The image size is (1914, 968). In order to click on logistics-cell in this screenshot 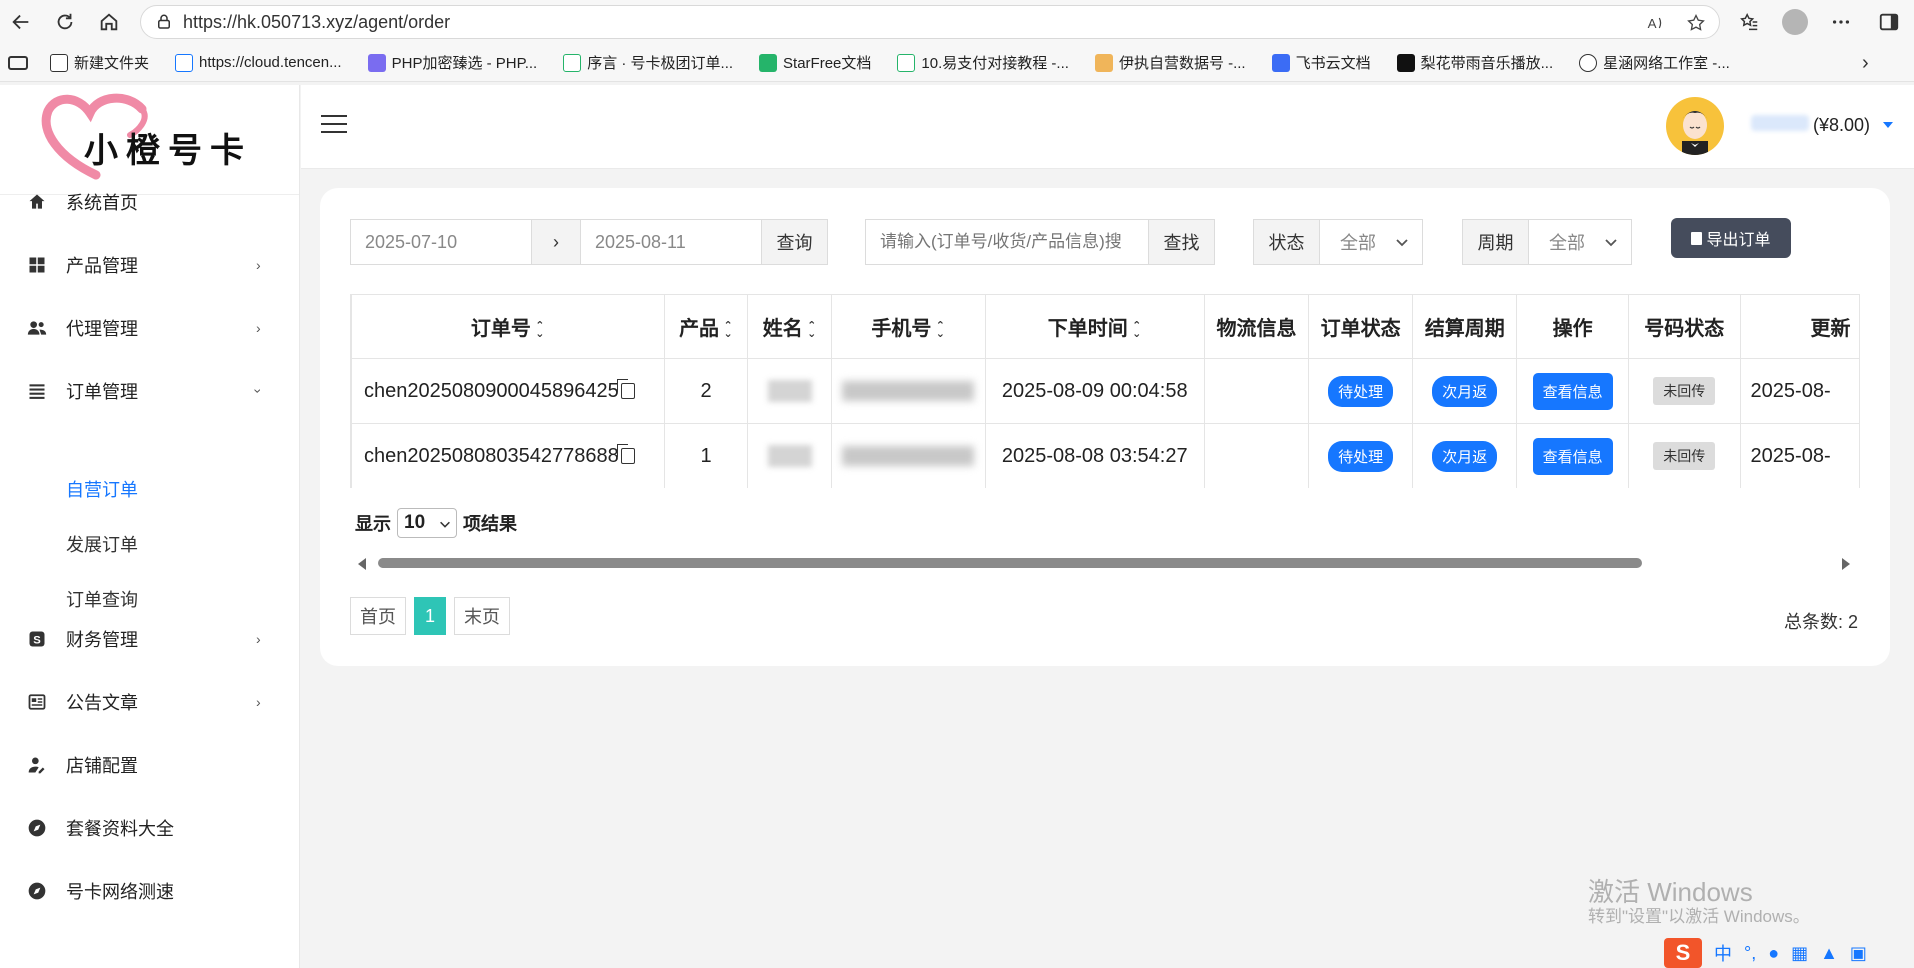, I will do `click(1256, 391)`.